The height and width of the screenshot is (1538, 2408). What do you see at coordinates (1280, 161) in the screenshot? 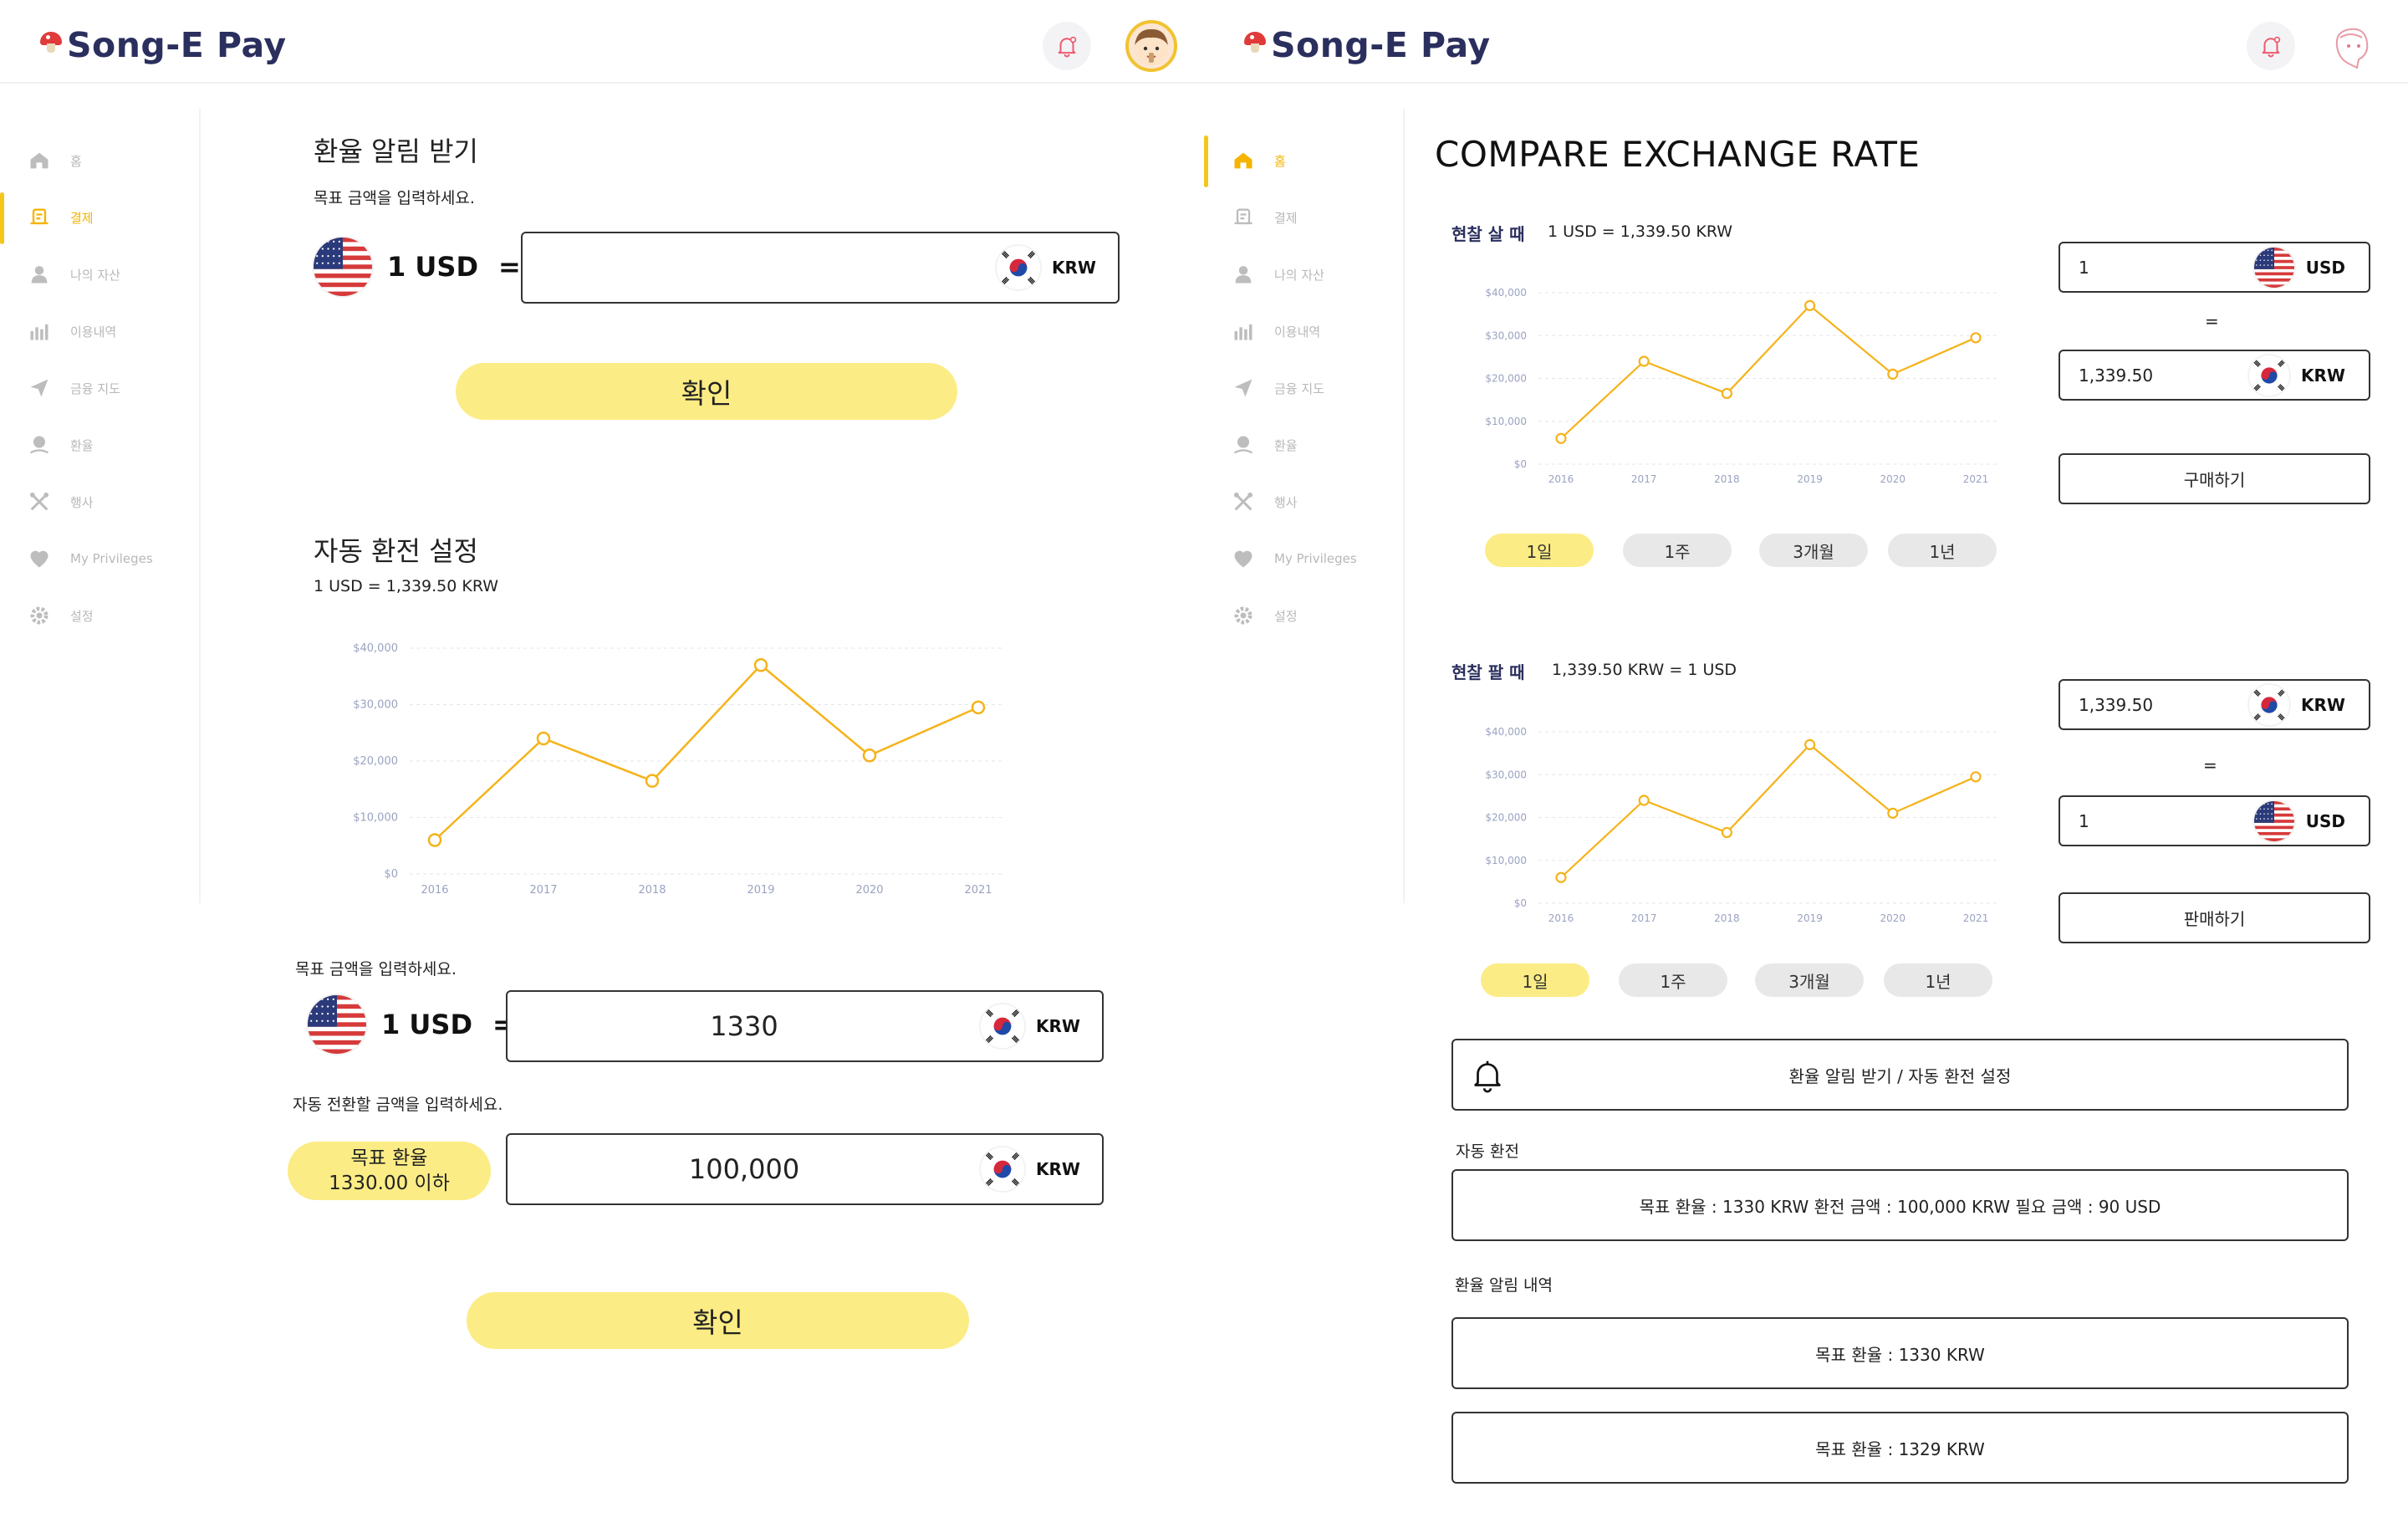
I see `sidebar-item-label: 홈` at bounding box center [1280, 161].